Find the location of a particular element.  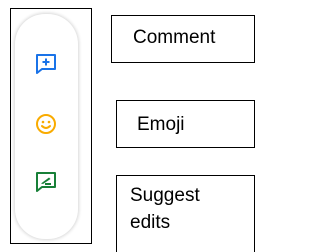

suggest-edits-icon is located at coordinates (46, 182).